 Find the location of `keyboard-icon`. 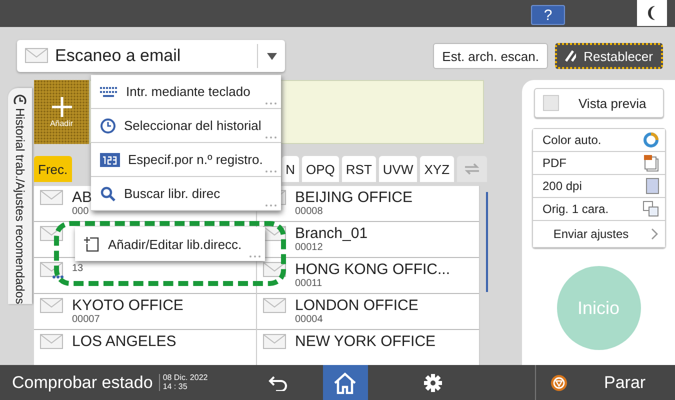

keyboard-icon is located at coordinates (109, 91).